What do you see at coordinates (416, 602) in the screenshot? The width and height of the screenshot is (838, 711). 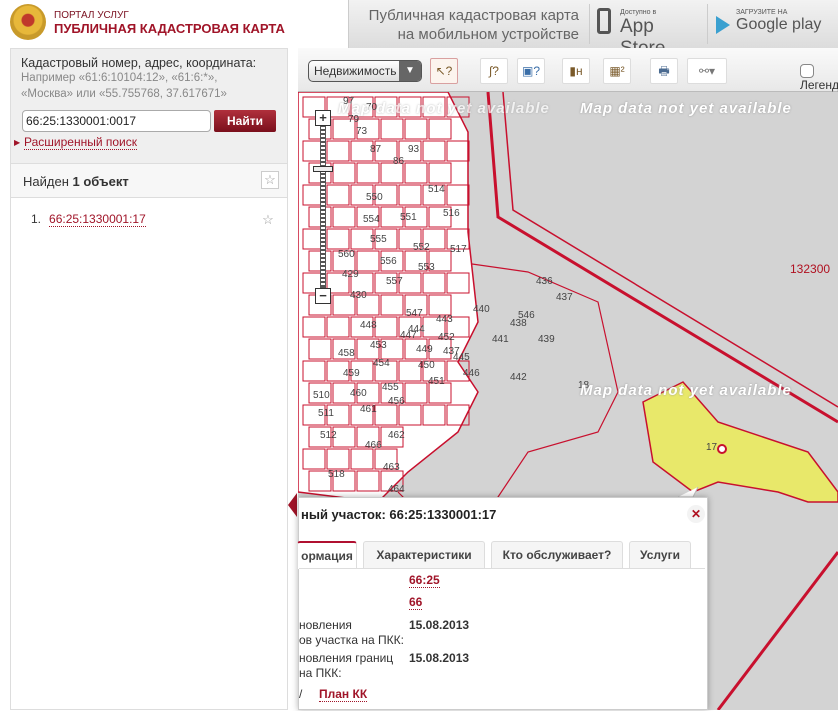 I see `cadastral-district-link: 66` at bounding box center [416, 602].